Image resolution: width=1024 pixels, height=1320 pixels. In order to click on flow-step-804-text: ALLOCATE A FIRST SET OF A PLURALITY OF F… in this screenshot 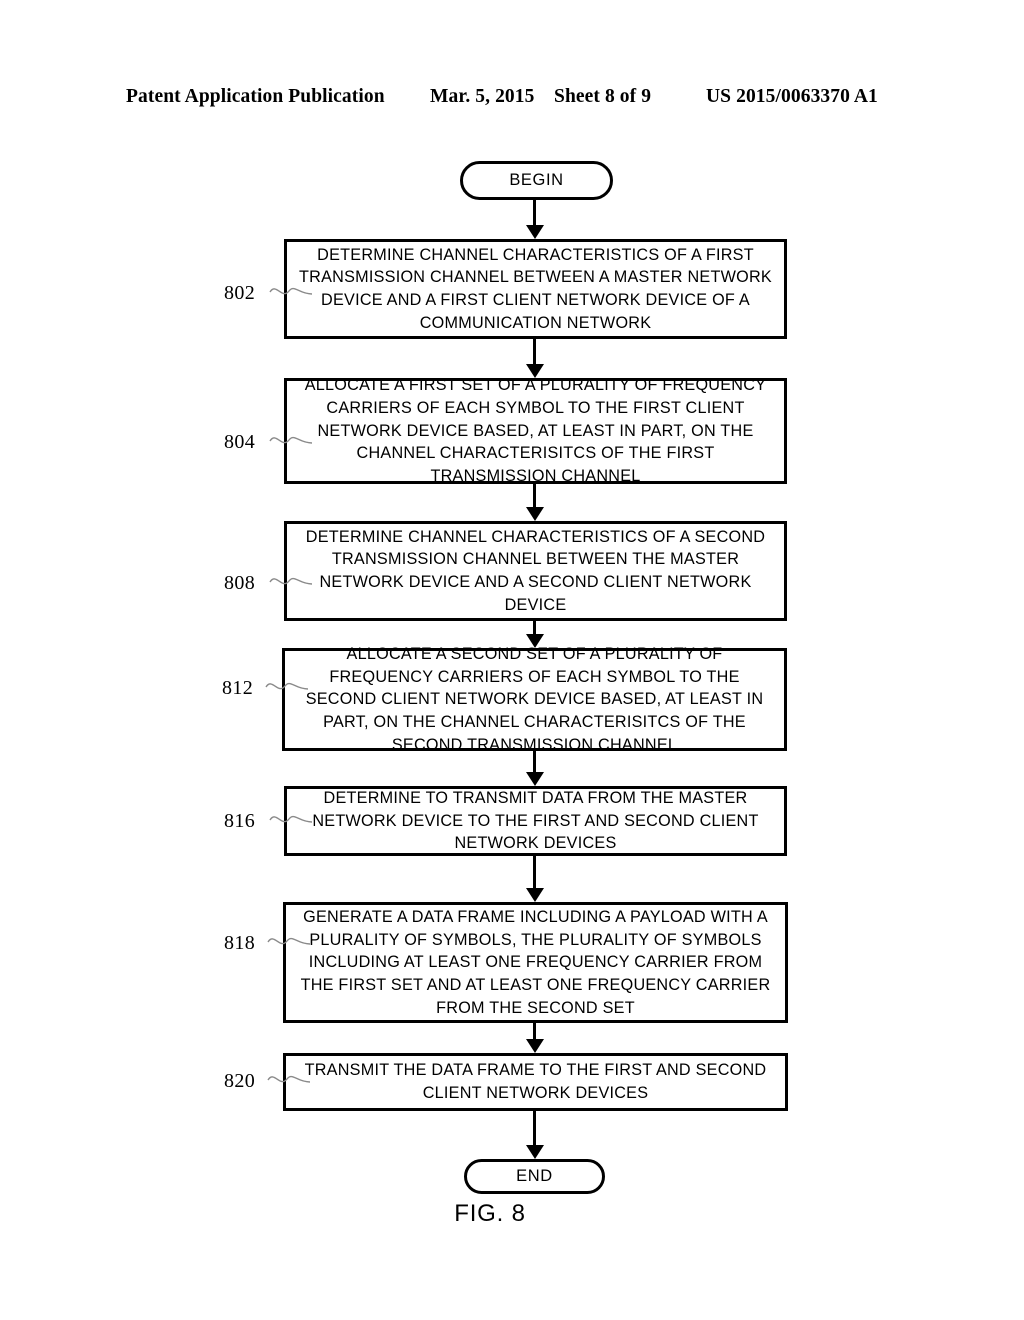, I will do `click(535, 431)`.